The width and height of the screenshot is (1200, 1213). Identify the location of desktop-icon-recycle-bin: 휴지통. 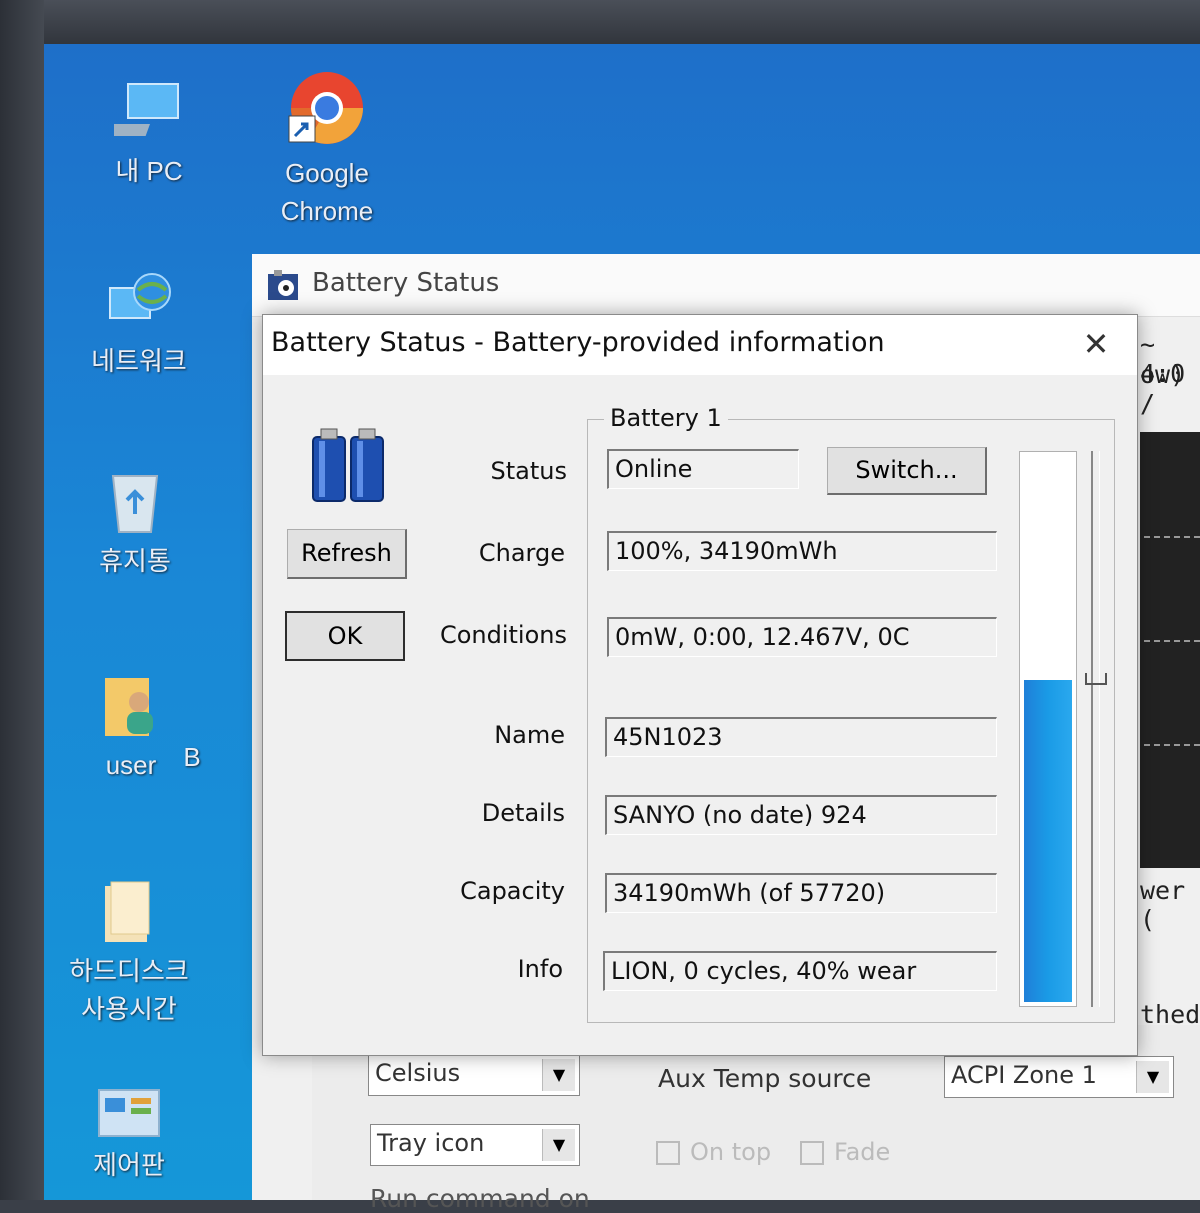
(135, 525).